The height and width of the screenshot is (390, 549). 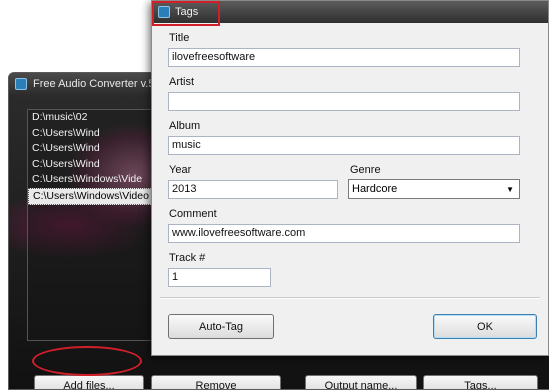 What do you see at coordinates (179, 38) in the screenshot?
I see `title-label: Title` at bounding box center [179, 38].